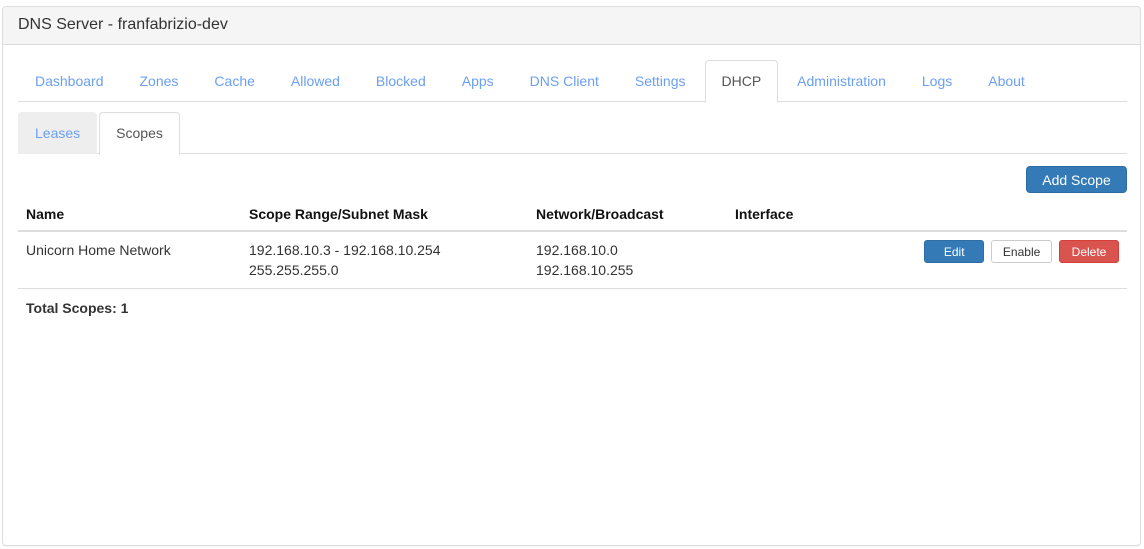  What do you see at coordinates (401, 81) in the screenshot?
I see `tab-blocked: Blocked` at bounding box center [401, 81].